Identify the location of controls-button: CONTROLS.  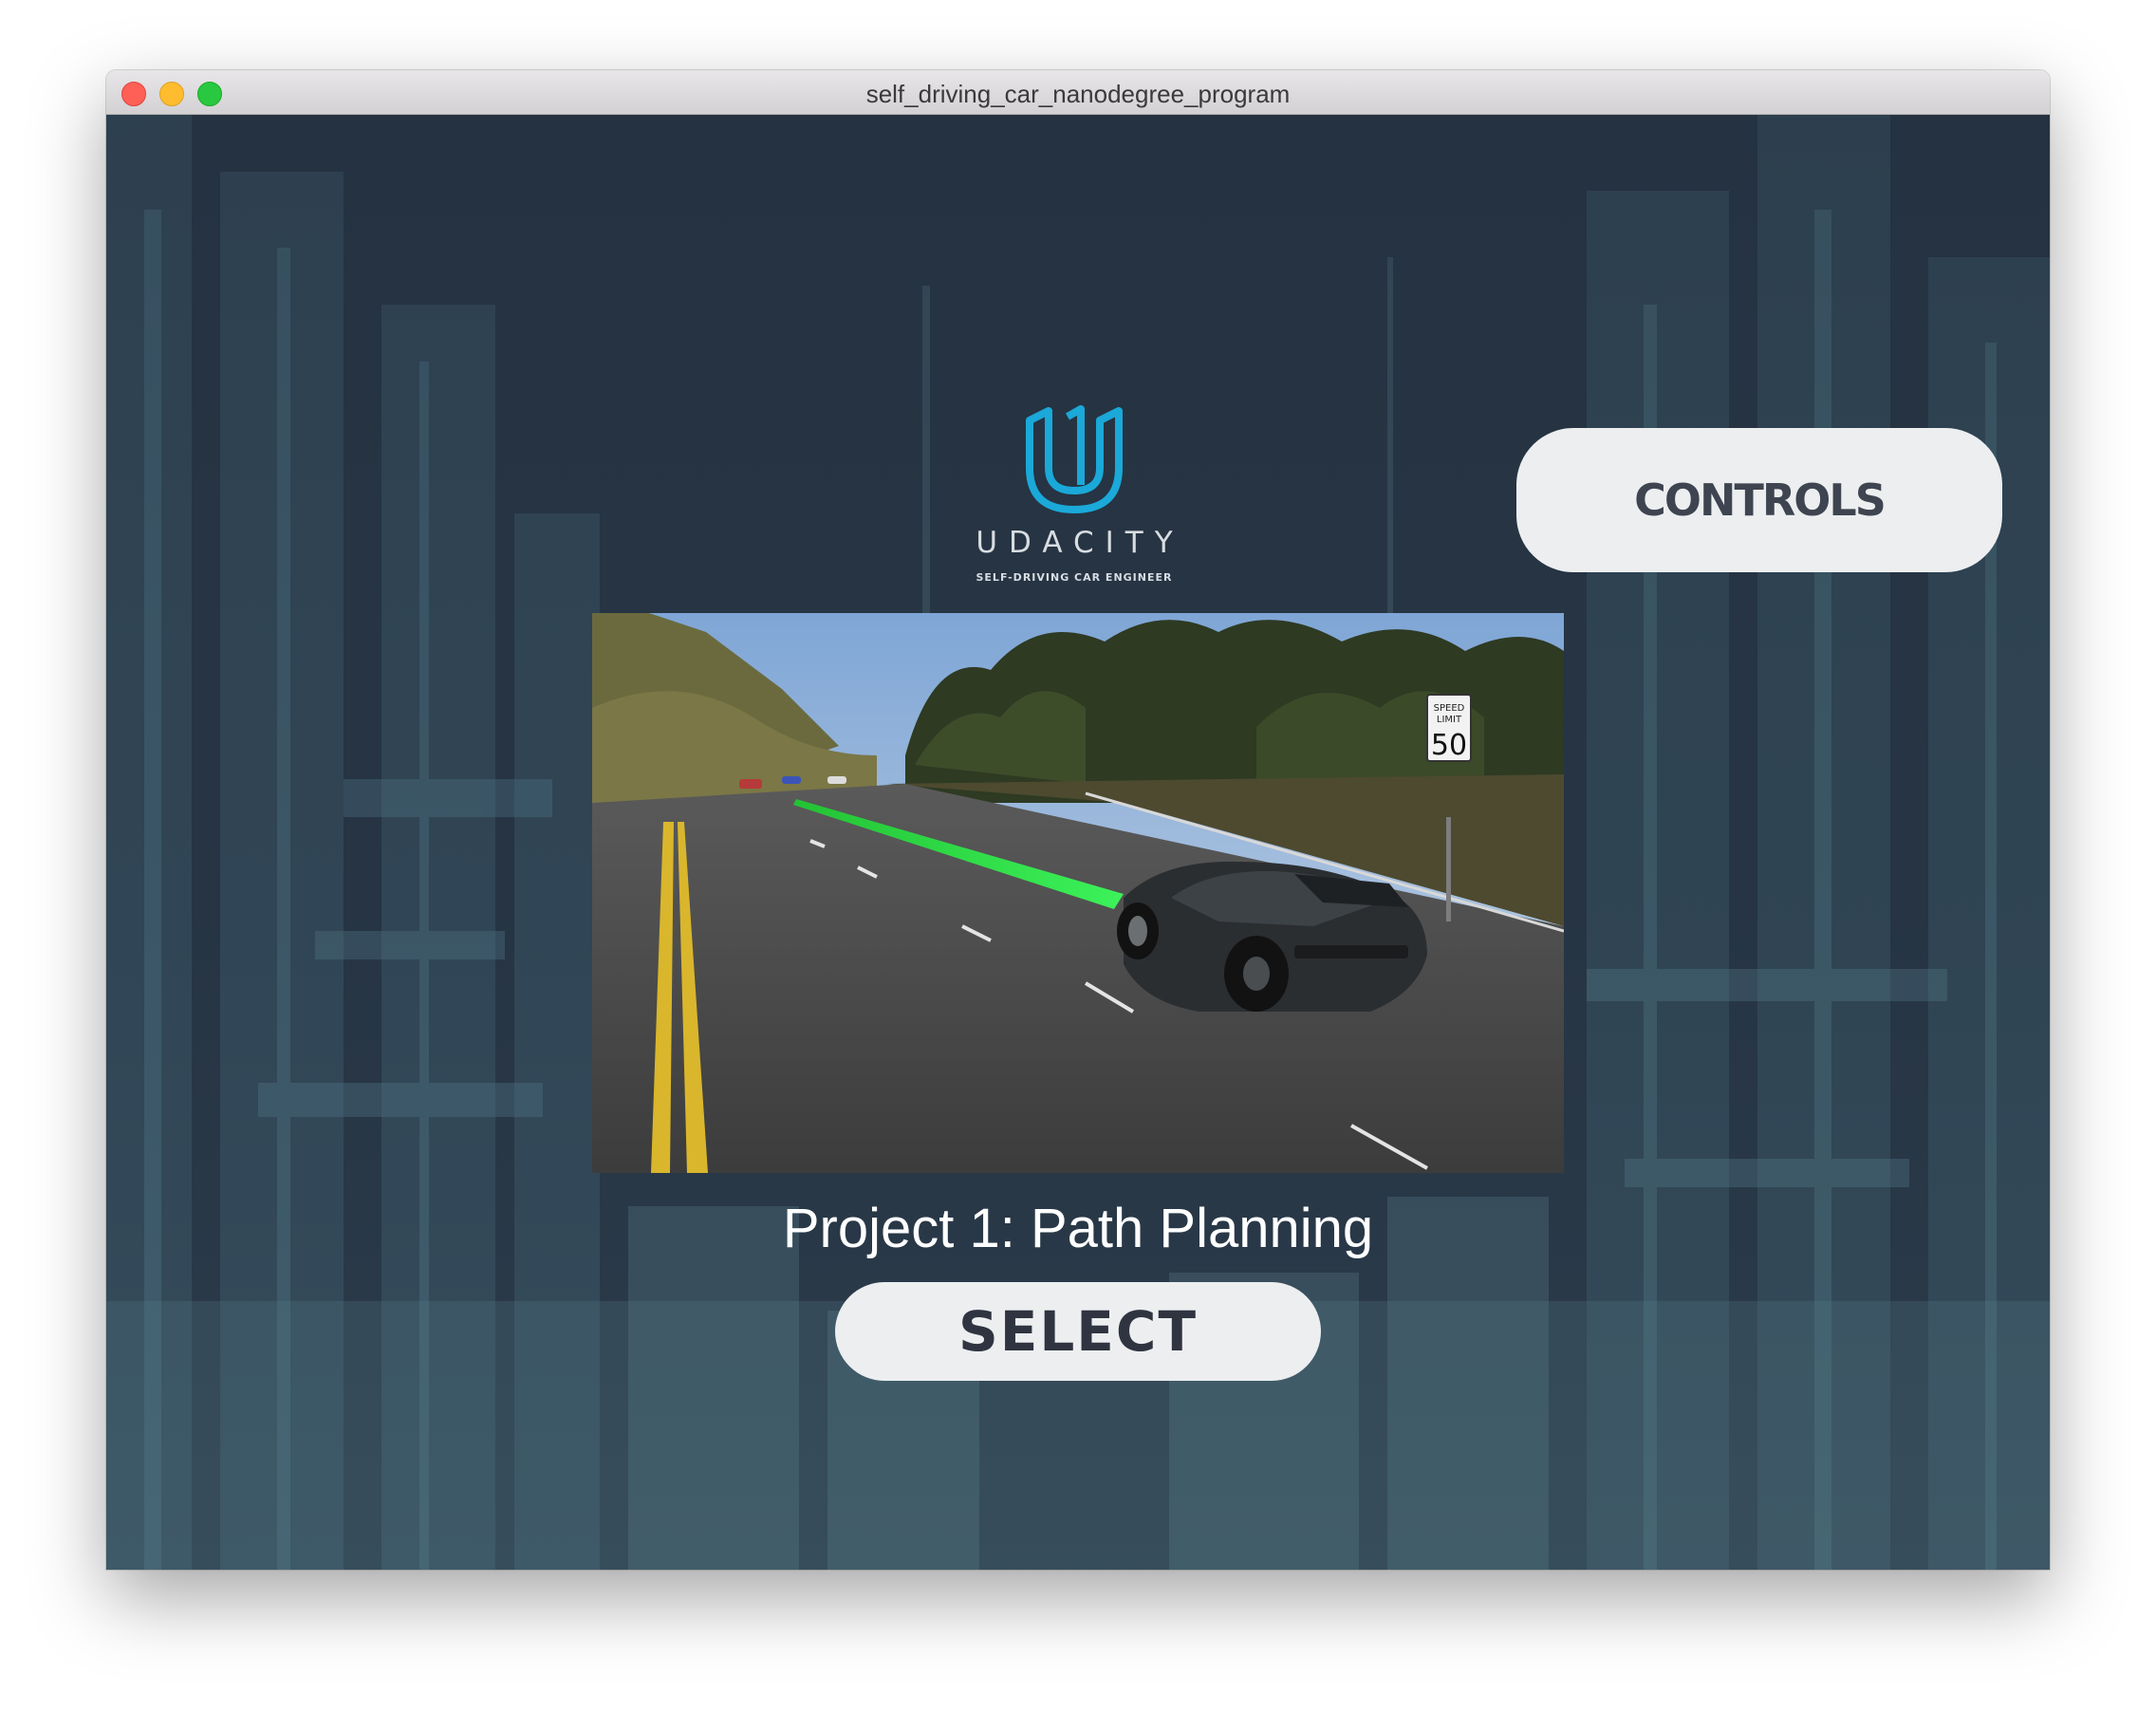
(1759, 500).